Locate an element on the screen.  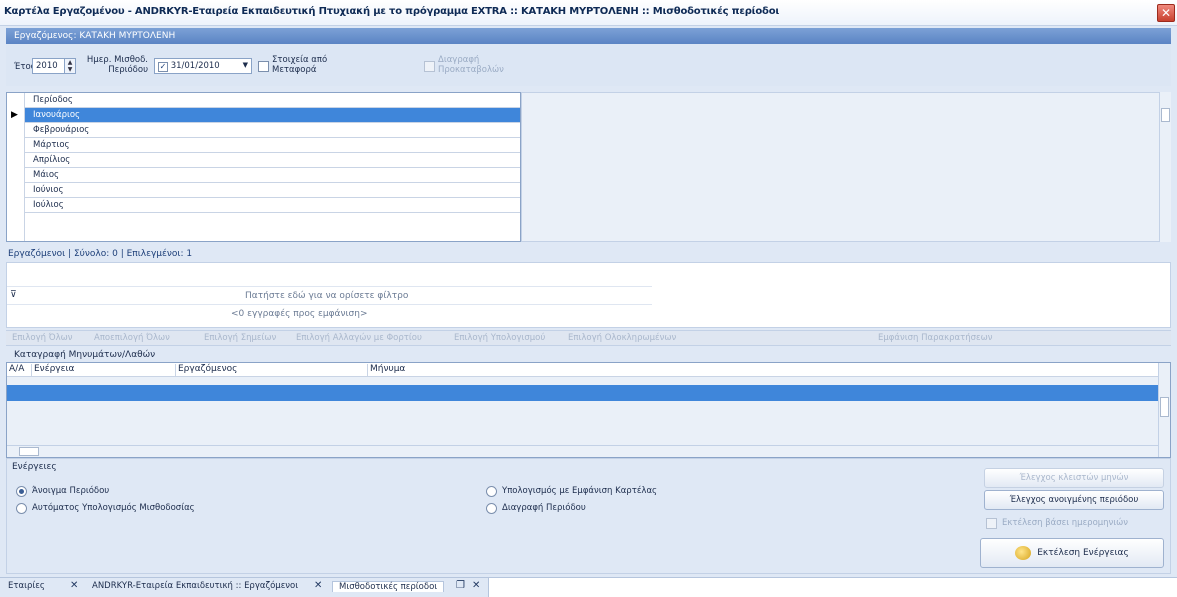
radio-auto-calc is located at coordinates (21, 508).